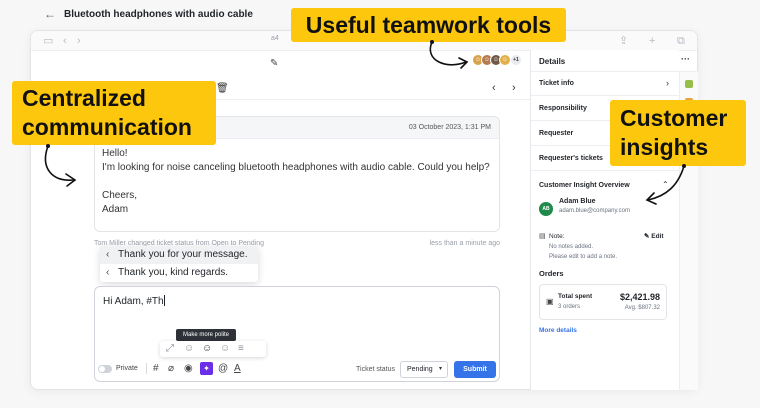 This screenshot has height=408, width=760. I want to click on callout-insights: Customer insights, so click(678, 133).